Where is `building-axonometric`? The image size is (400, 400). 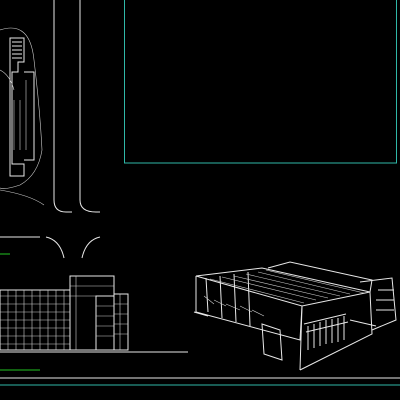 building-axonometric is located at coordinates (295, 316).